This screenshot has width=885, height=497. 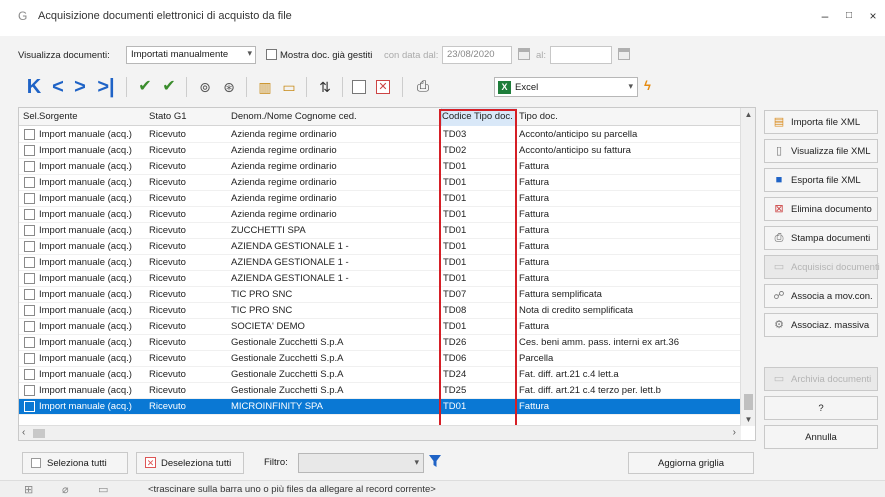 I want to click on search-icon: ⊚, so click(x=205, y=87).